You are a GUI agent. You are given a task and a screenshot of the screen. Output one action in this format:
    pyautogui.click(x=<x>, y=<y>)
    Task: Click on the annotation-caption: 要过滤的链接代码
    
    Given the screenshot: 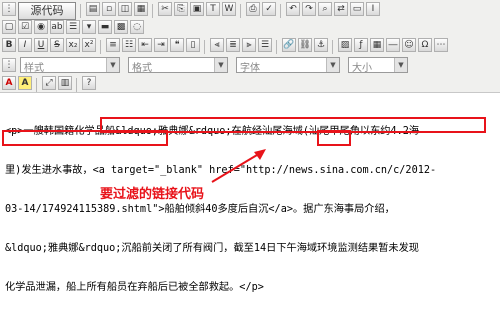 What is the action you would take?
    pyautogui.click(x=152, y=194)
    